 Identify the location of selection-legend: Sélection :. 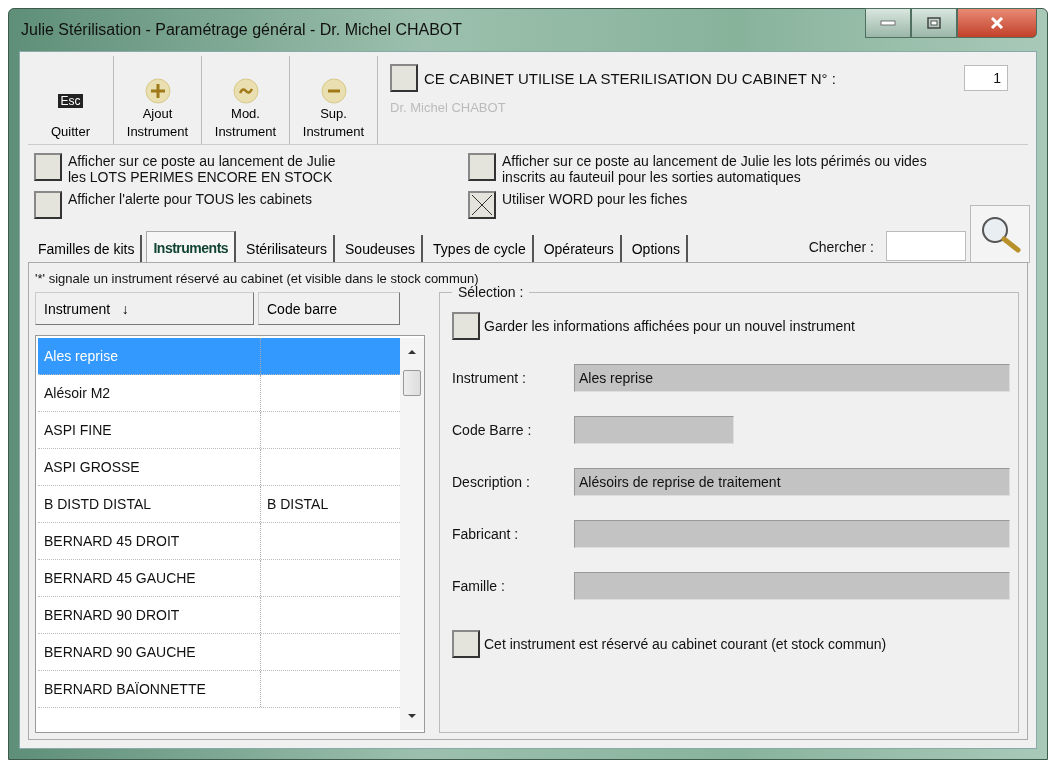
(491, 292).